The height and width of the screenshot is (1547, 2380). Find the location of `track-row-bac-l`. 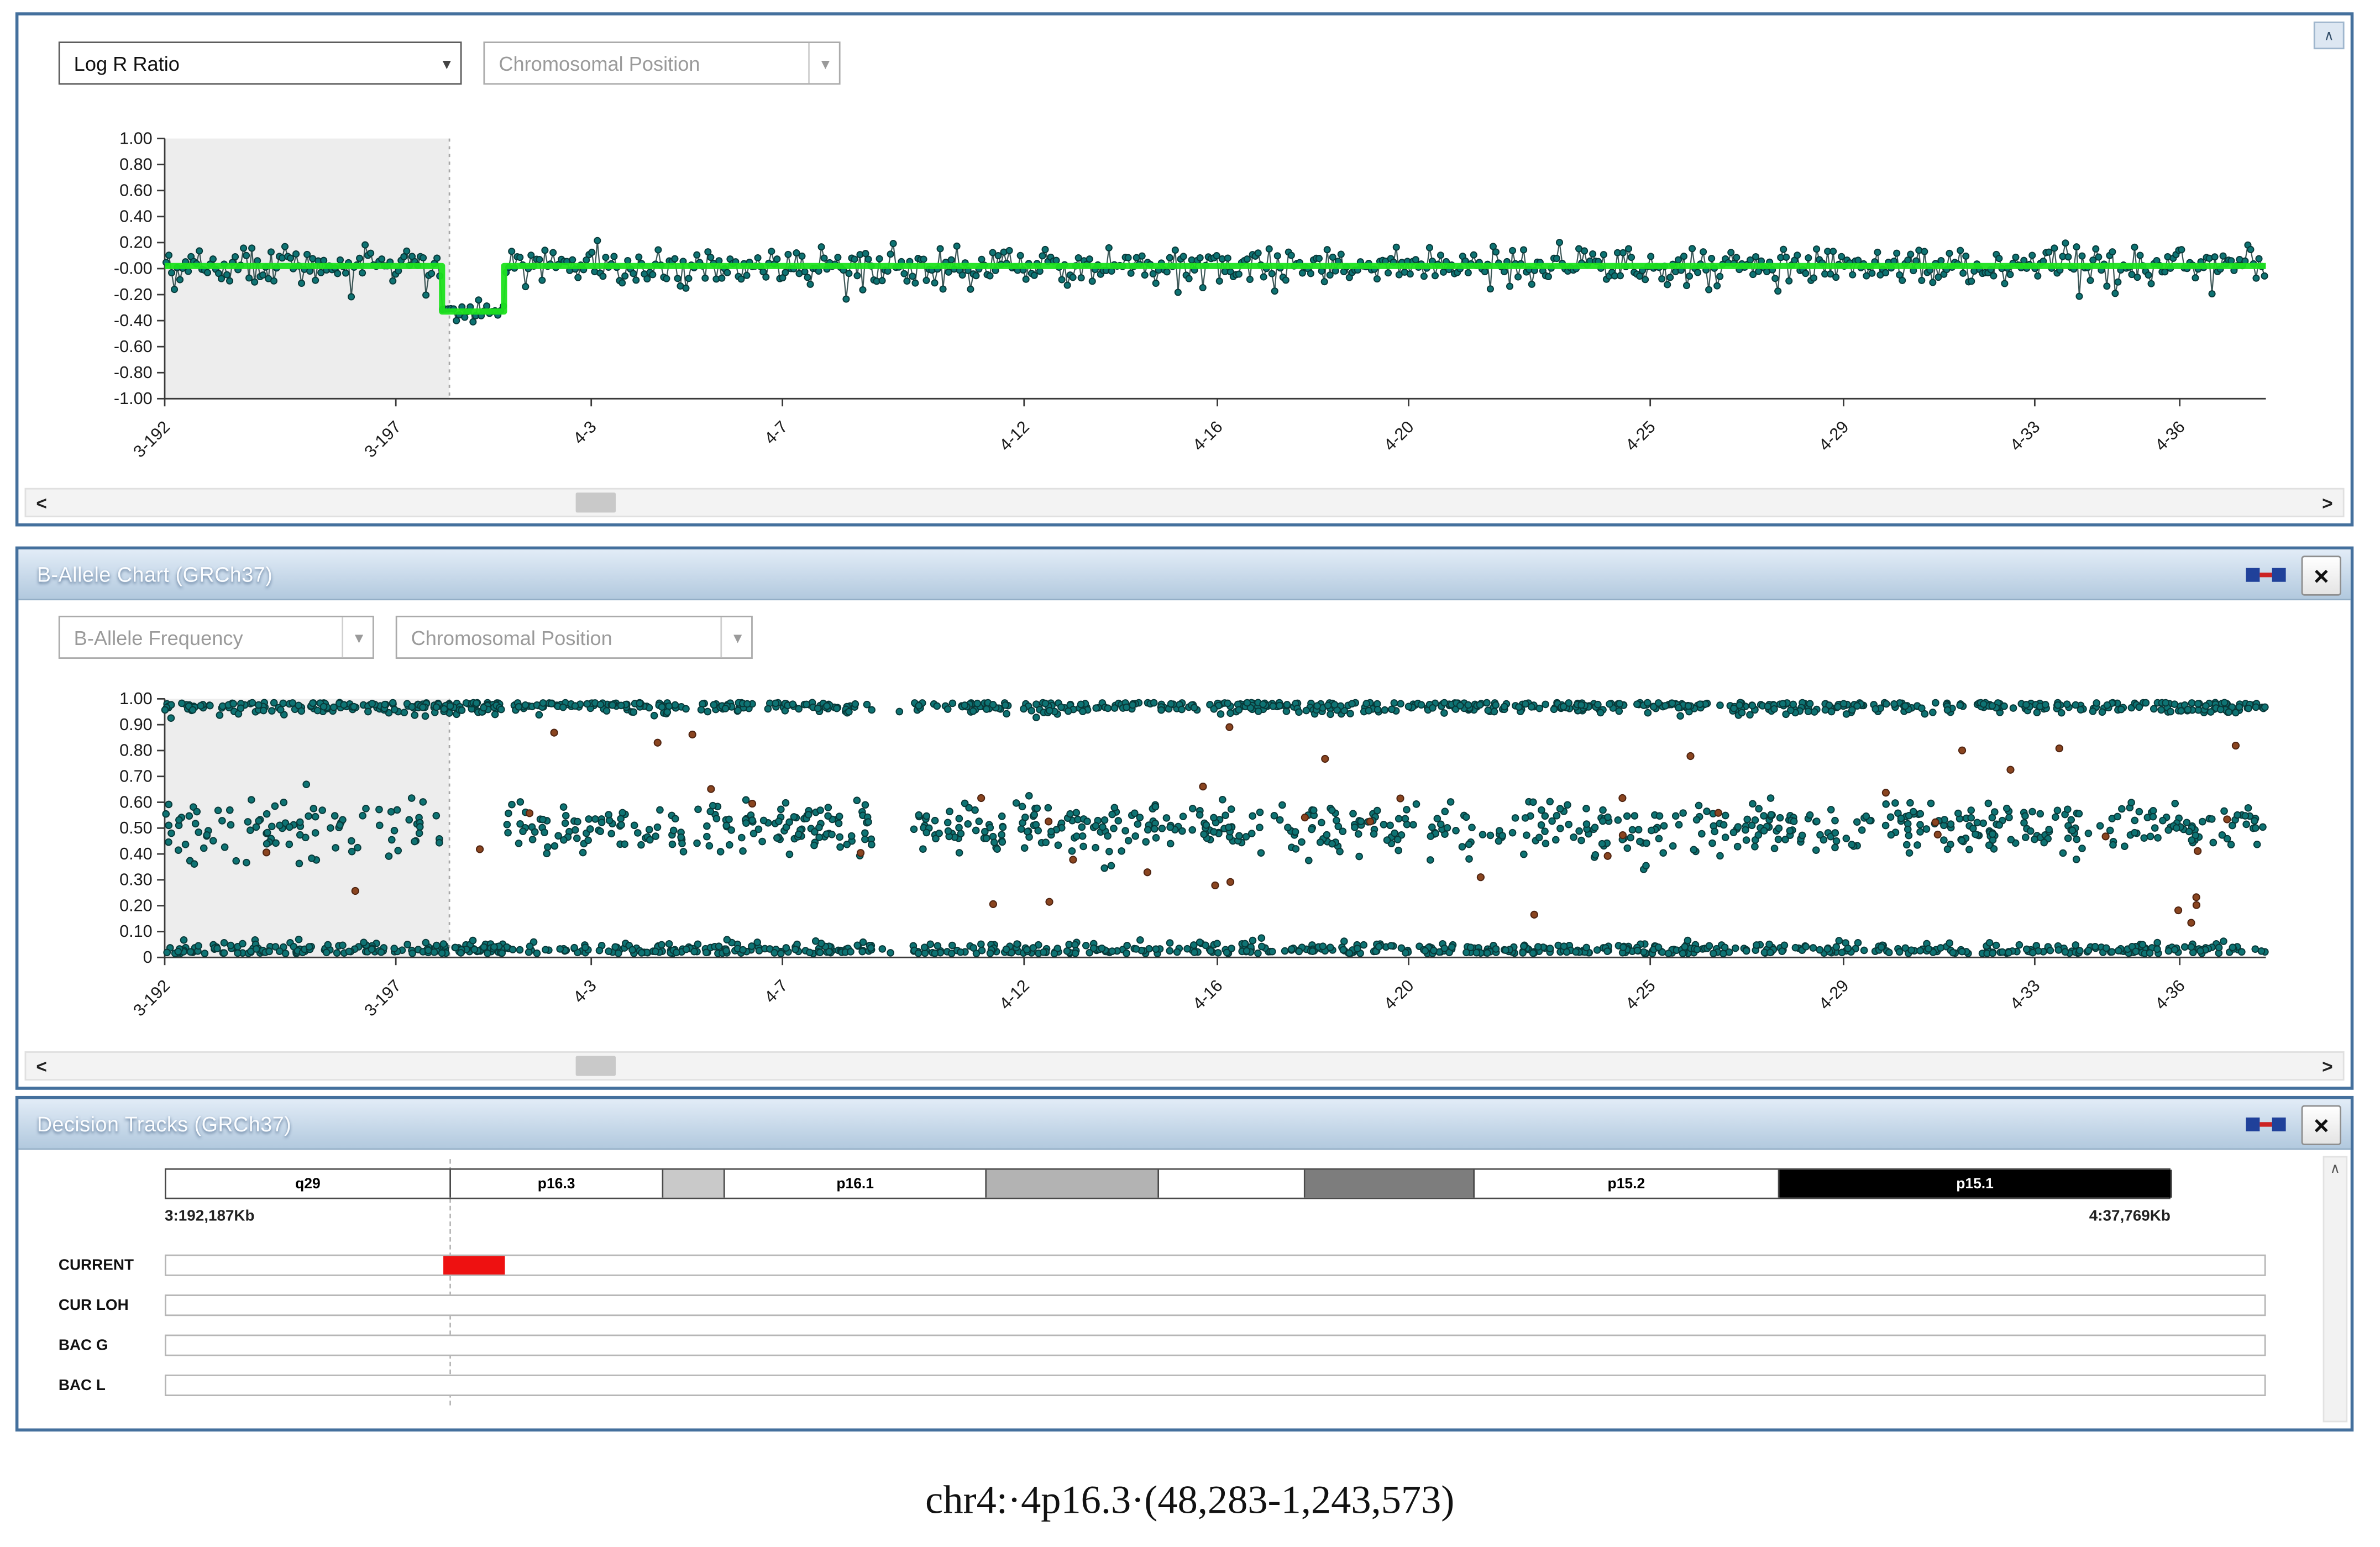

track-row-bac-l is located at coordinates (1215, 1386).